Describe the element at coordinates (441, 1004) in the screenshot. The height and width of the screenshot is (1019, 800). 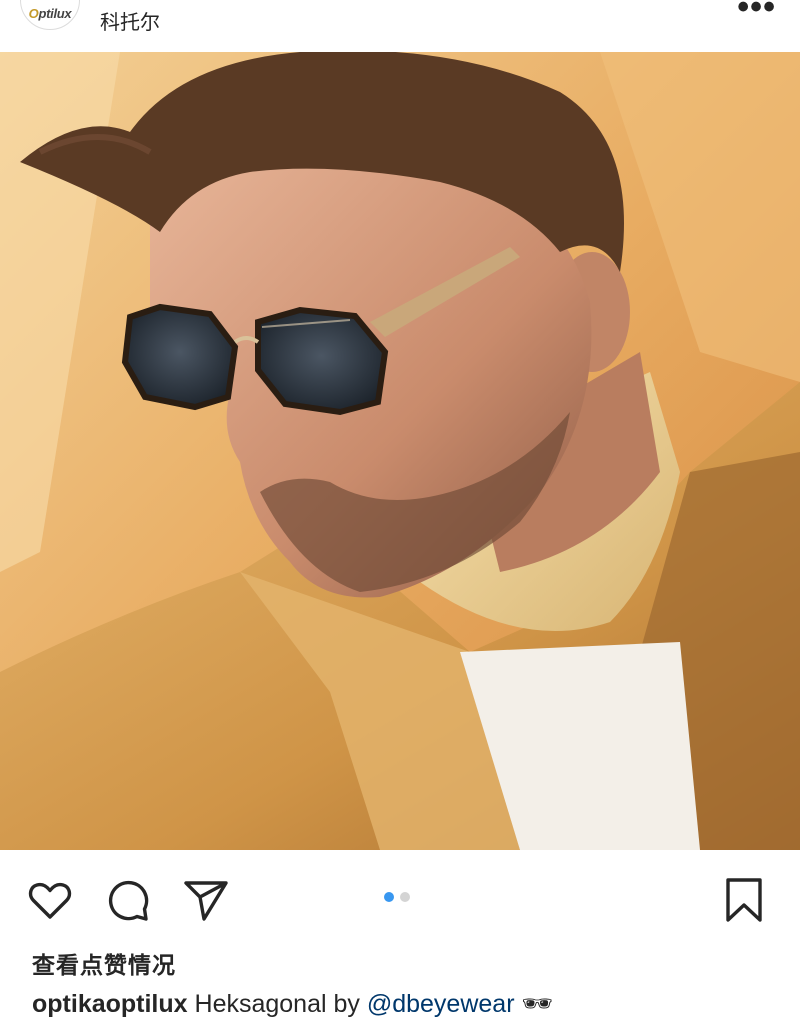
I see `caption-mention: @dbeyewear` at that location.